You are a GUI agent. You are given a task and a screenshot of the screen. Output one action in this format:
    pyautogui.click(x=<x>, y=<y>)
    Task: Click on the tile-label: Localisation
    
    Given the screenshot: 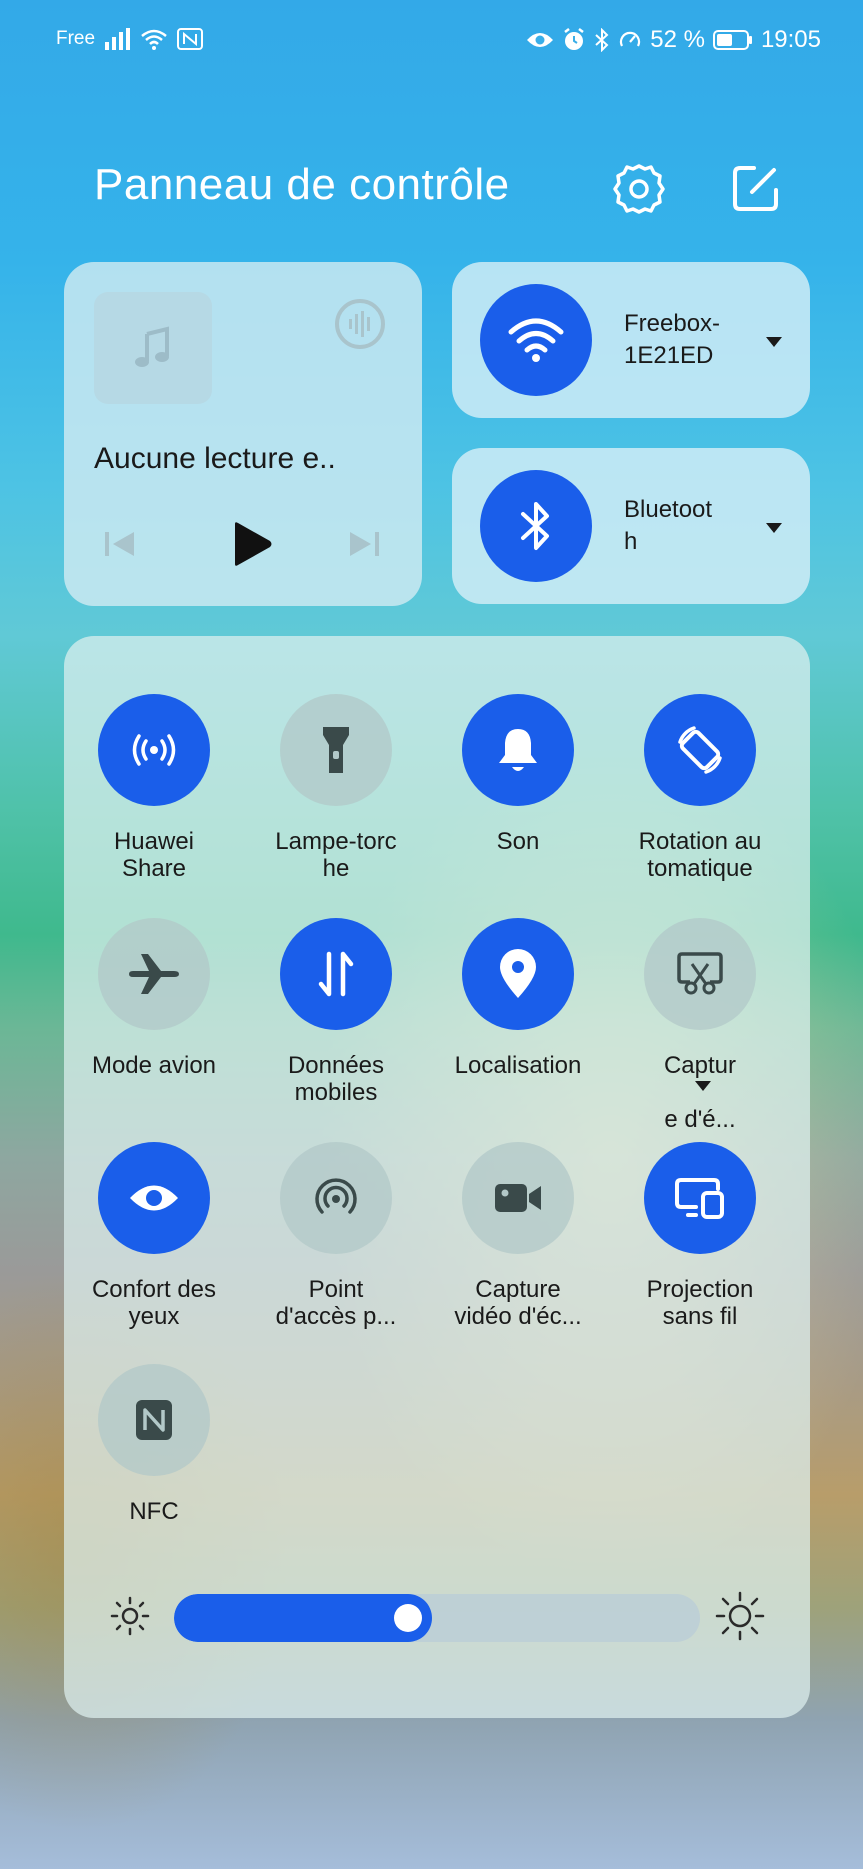 What is the action you would take?
    pyautogui.click(x=518, y=1065)
    